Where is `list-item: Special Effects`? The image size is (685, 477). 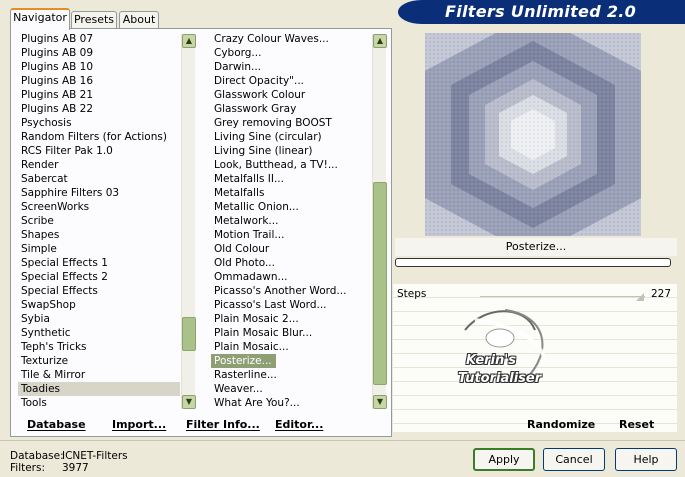 list-item: Special Effects is located at coordinates (99, 291).